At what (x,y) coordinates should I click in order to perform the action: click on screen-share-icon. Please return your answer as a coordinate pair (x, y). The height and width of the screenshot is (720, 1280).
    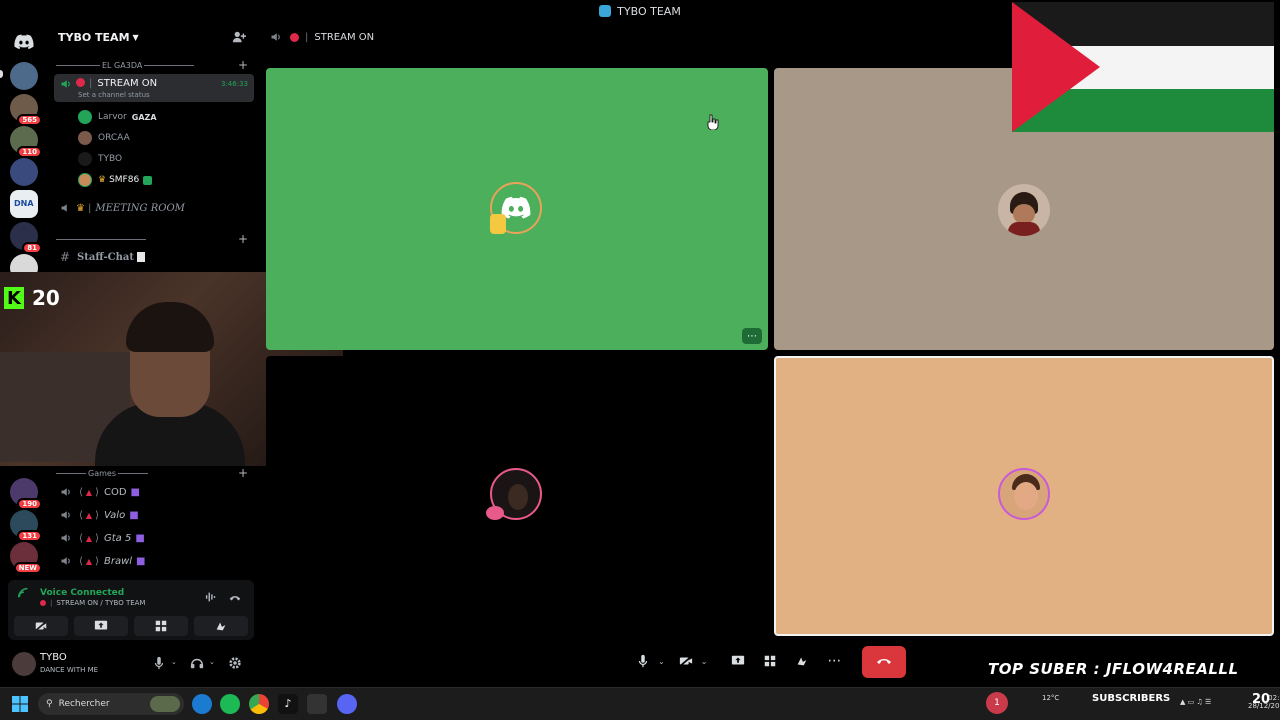
    Looking at the image, I should click on (101, 625).